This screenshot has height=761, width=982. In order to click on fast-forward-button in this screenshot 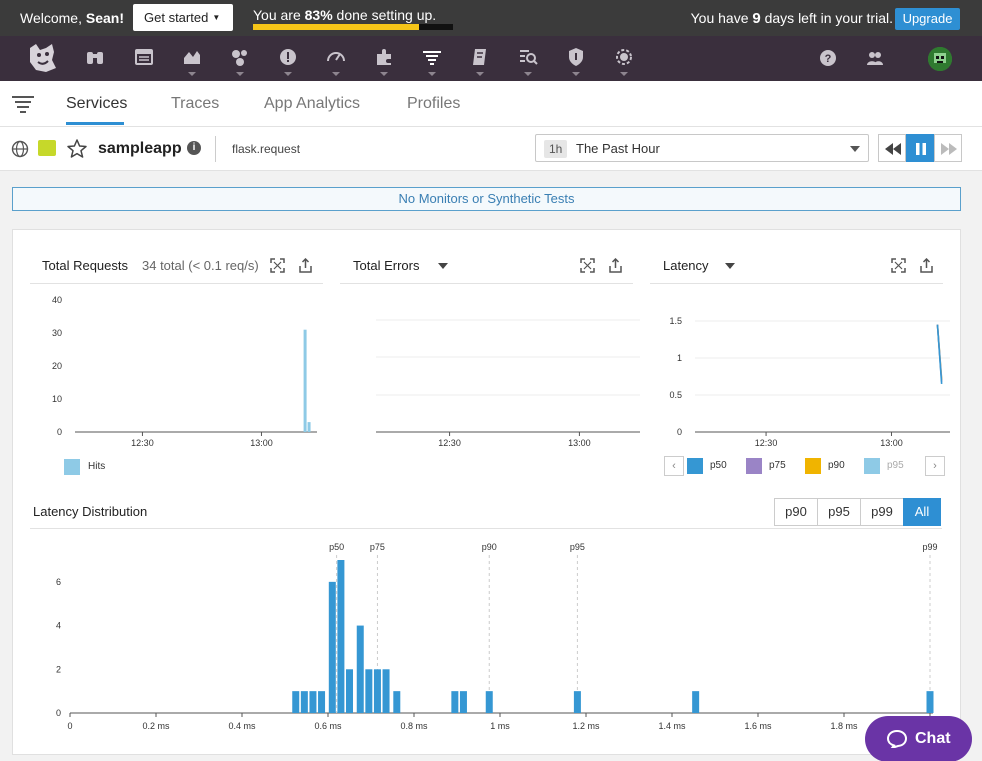, I will do `click(948, 148)`.